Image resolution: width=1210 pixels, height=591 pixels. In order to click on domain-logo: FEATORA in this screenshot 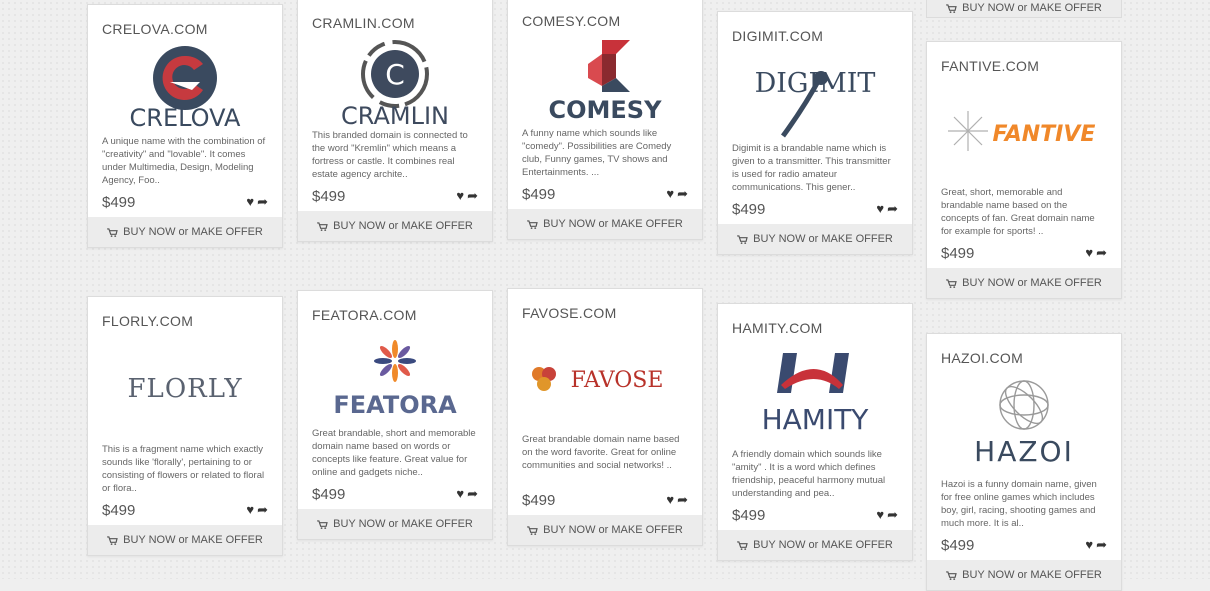, I will do `click(395, 376)`.